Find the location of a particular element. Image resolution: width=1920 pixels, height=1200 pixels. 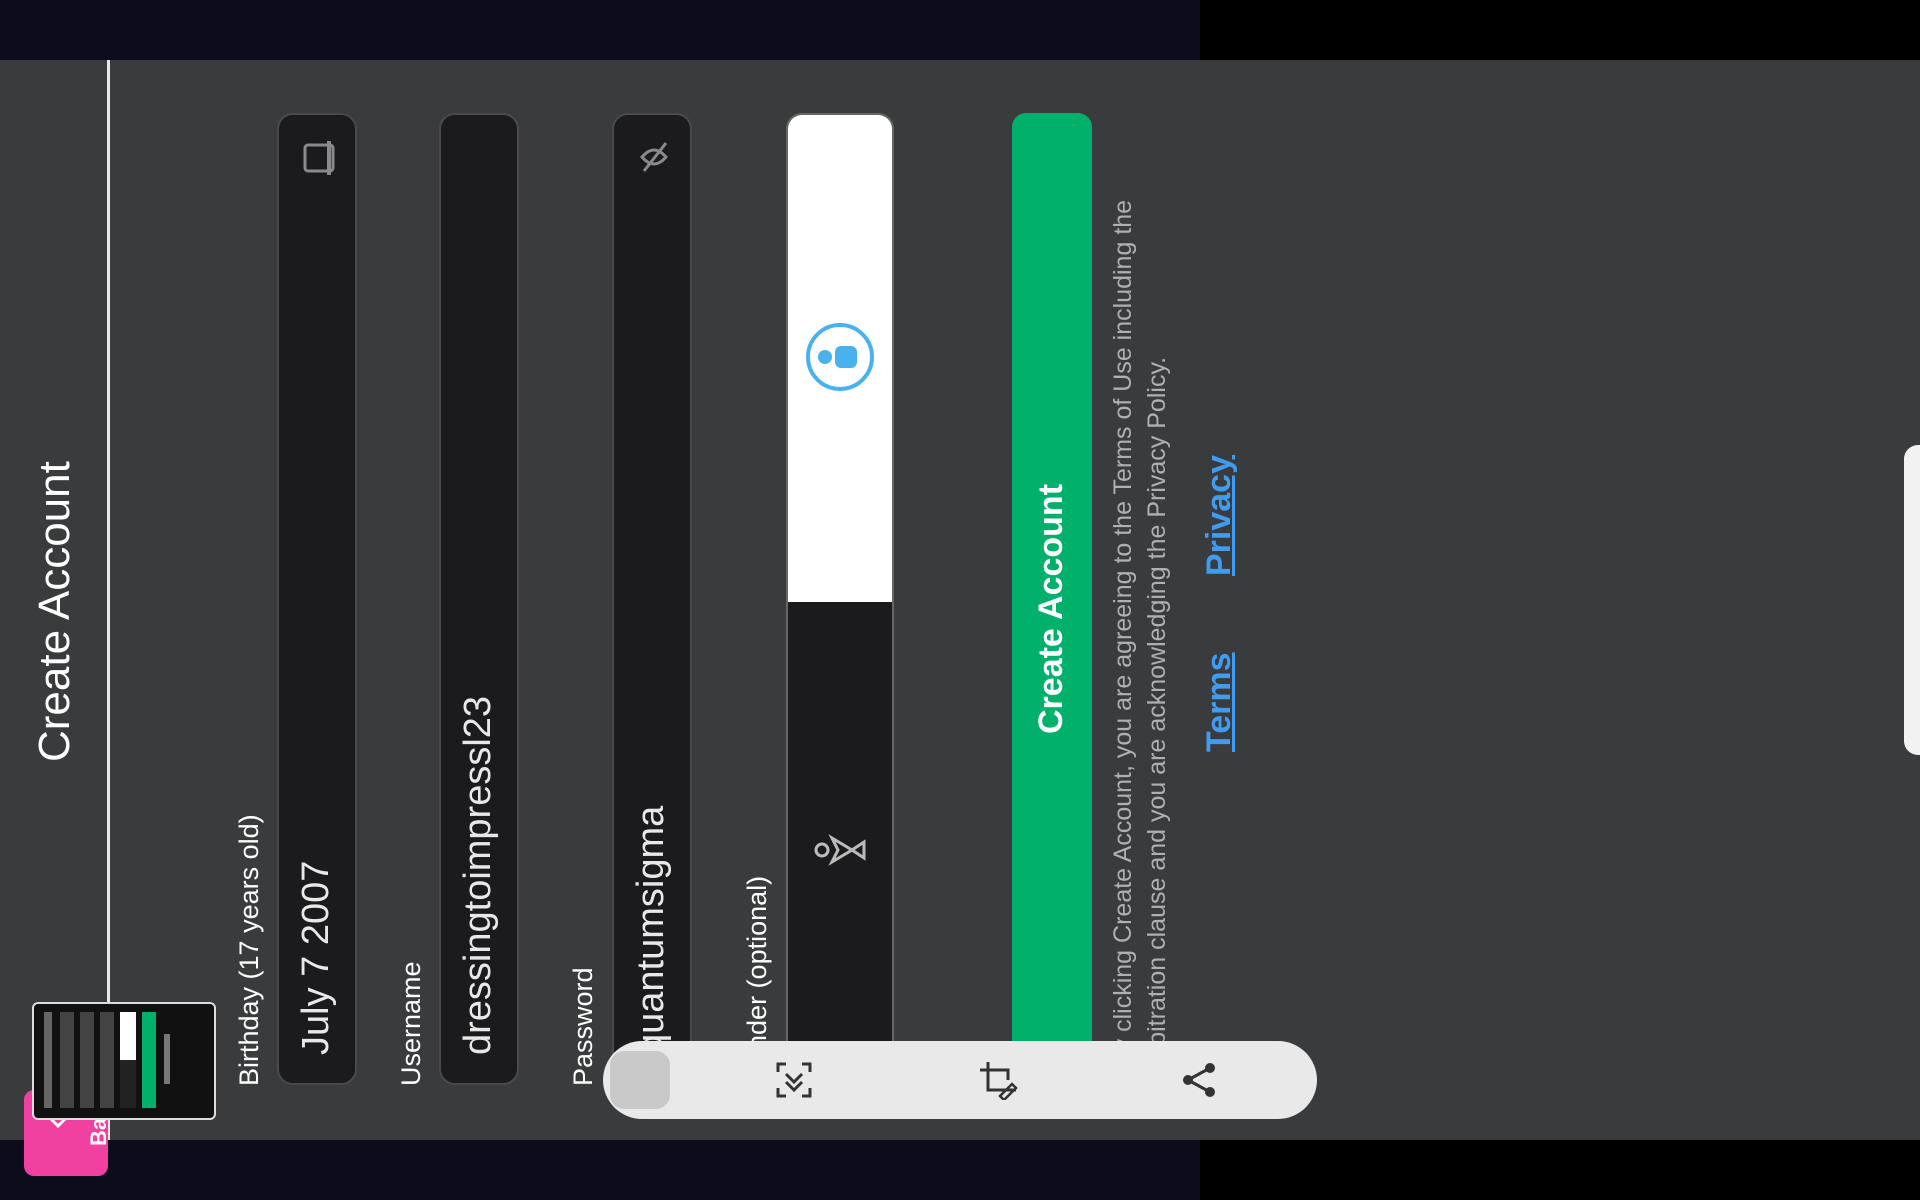

edge-panel-handle is located at coordinates (1912, 600).